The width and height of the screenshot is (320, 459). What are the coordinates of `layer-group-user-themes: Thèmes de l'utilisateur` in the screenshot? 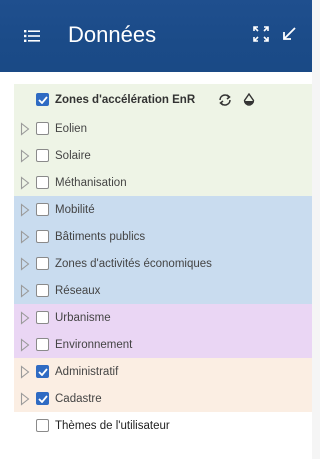 It's located at (163, 425).